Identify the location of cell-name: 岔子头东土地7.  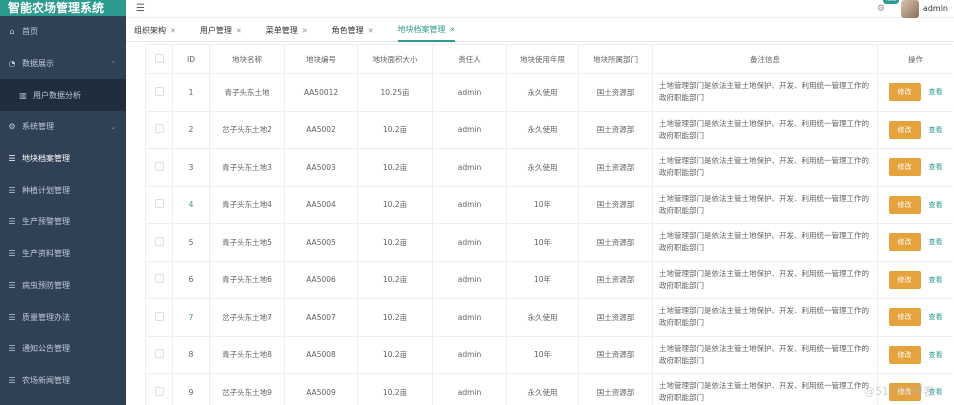
(247, 317).